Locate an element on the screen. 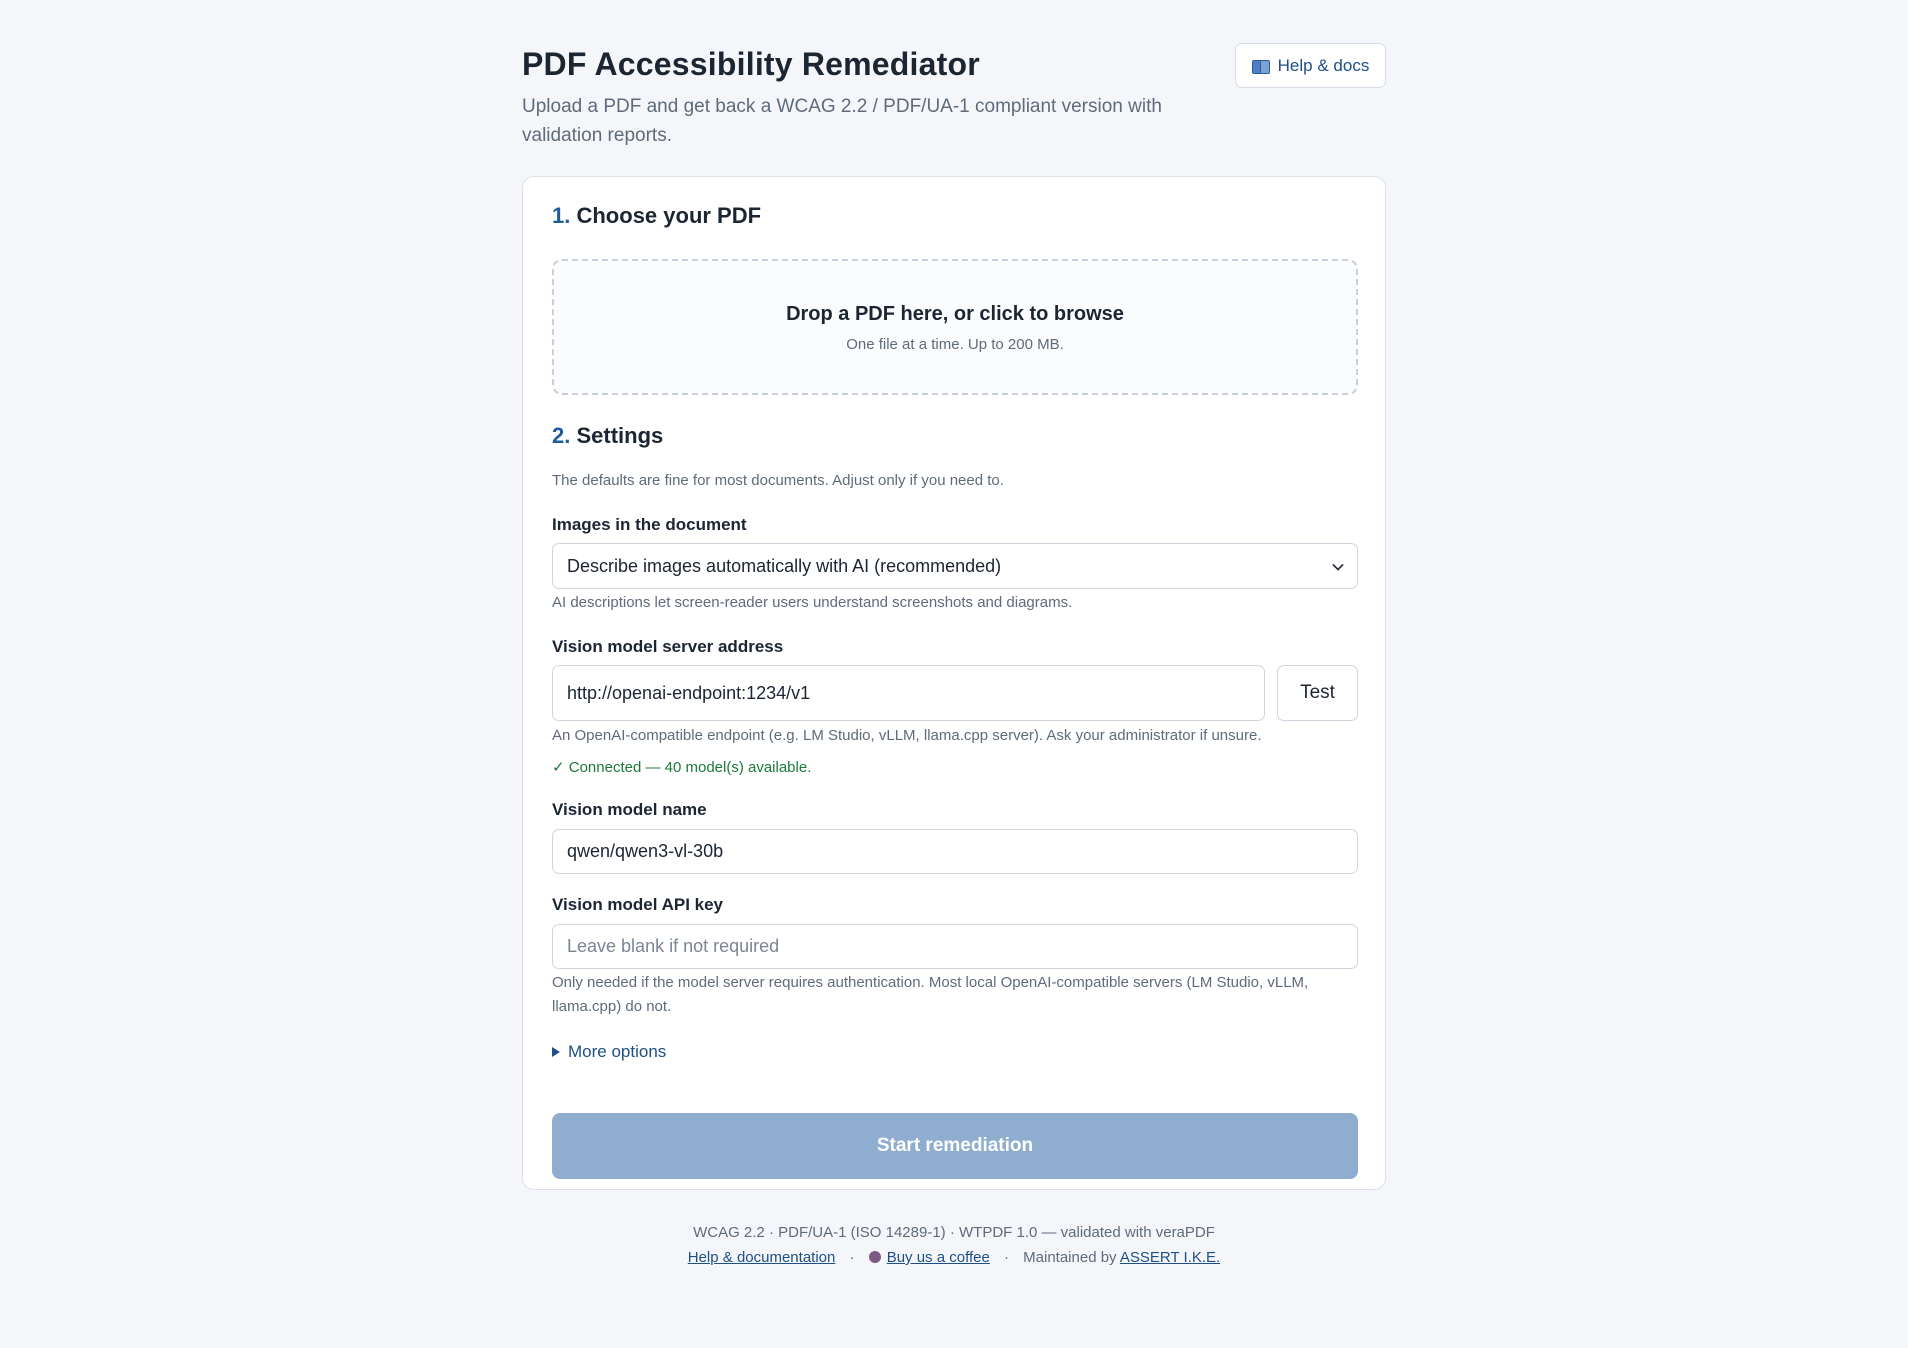 The image size is (1908, 1348). api-key-input: Leave blank if not required is located at coordinates (955, 946).